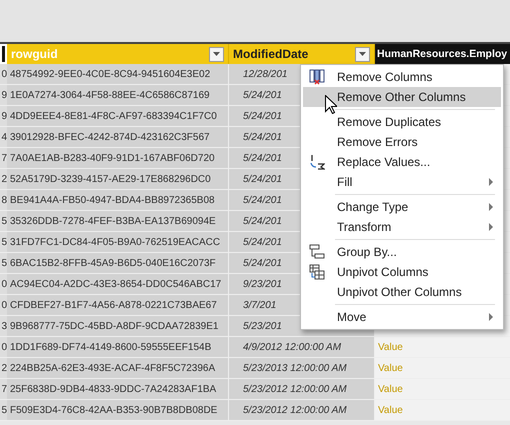 This screenshot has height=425, width=510. I want to click on header-corner, so click(3, 54).